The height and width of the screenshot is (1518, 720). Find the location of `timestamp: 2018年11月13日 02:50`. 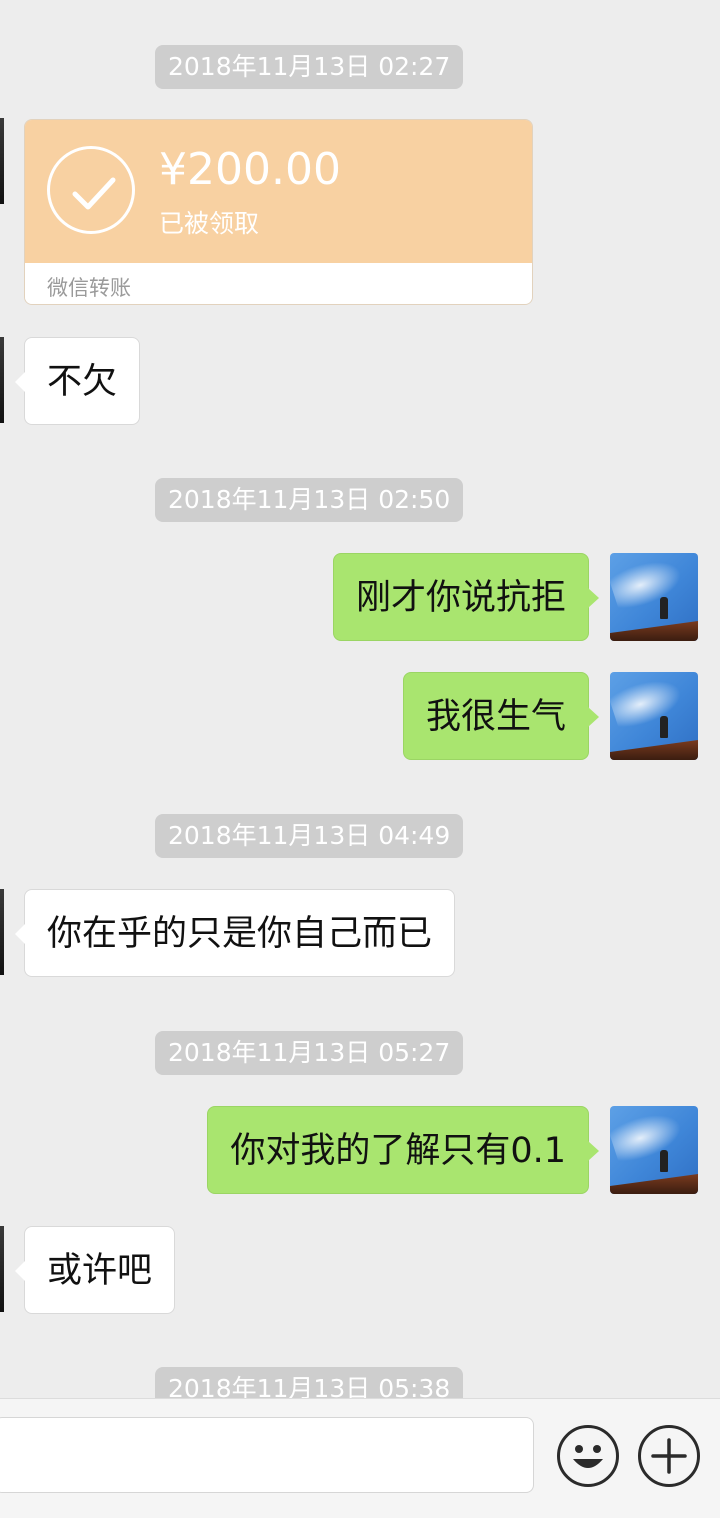

timestamp: 2018年11月13日 02:50 is located at coordinates (309, 500).